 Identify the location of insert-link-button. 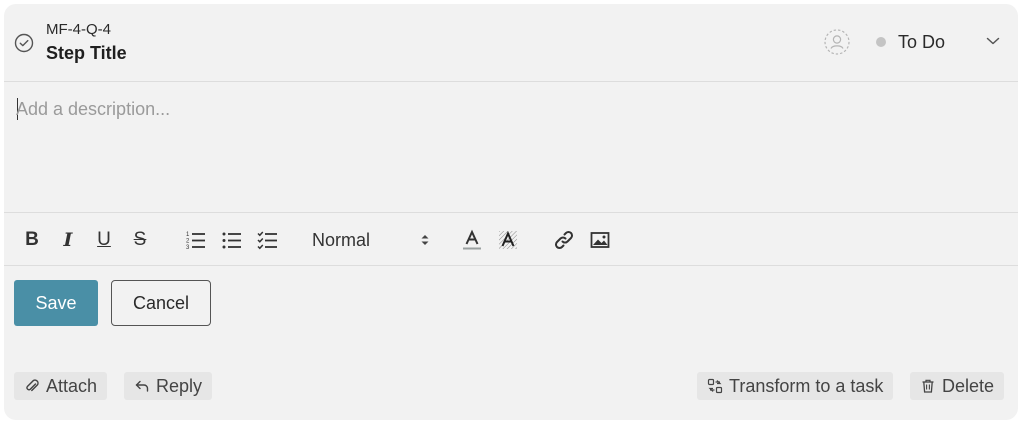
(564, 240).